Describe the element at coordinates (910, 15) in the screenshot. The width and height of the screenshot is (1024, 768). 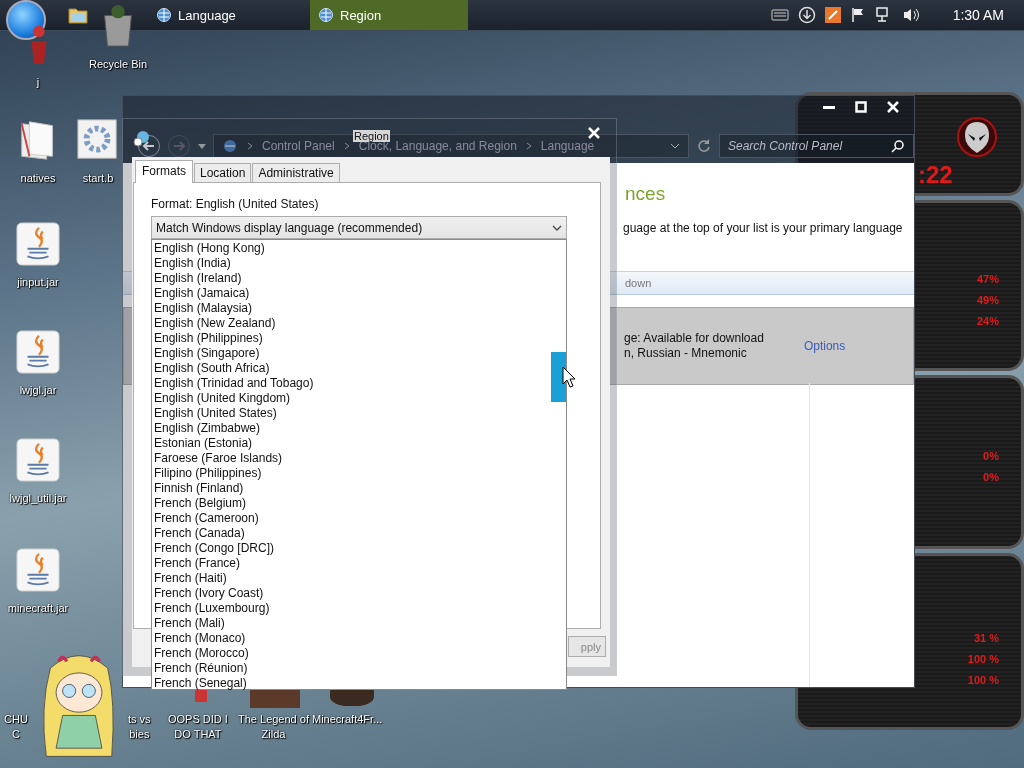
I see `volume-icon` at that location.